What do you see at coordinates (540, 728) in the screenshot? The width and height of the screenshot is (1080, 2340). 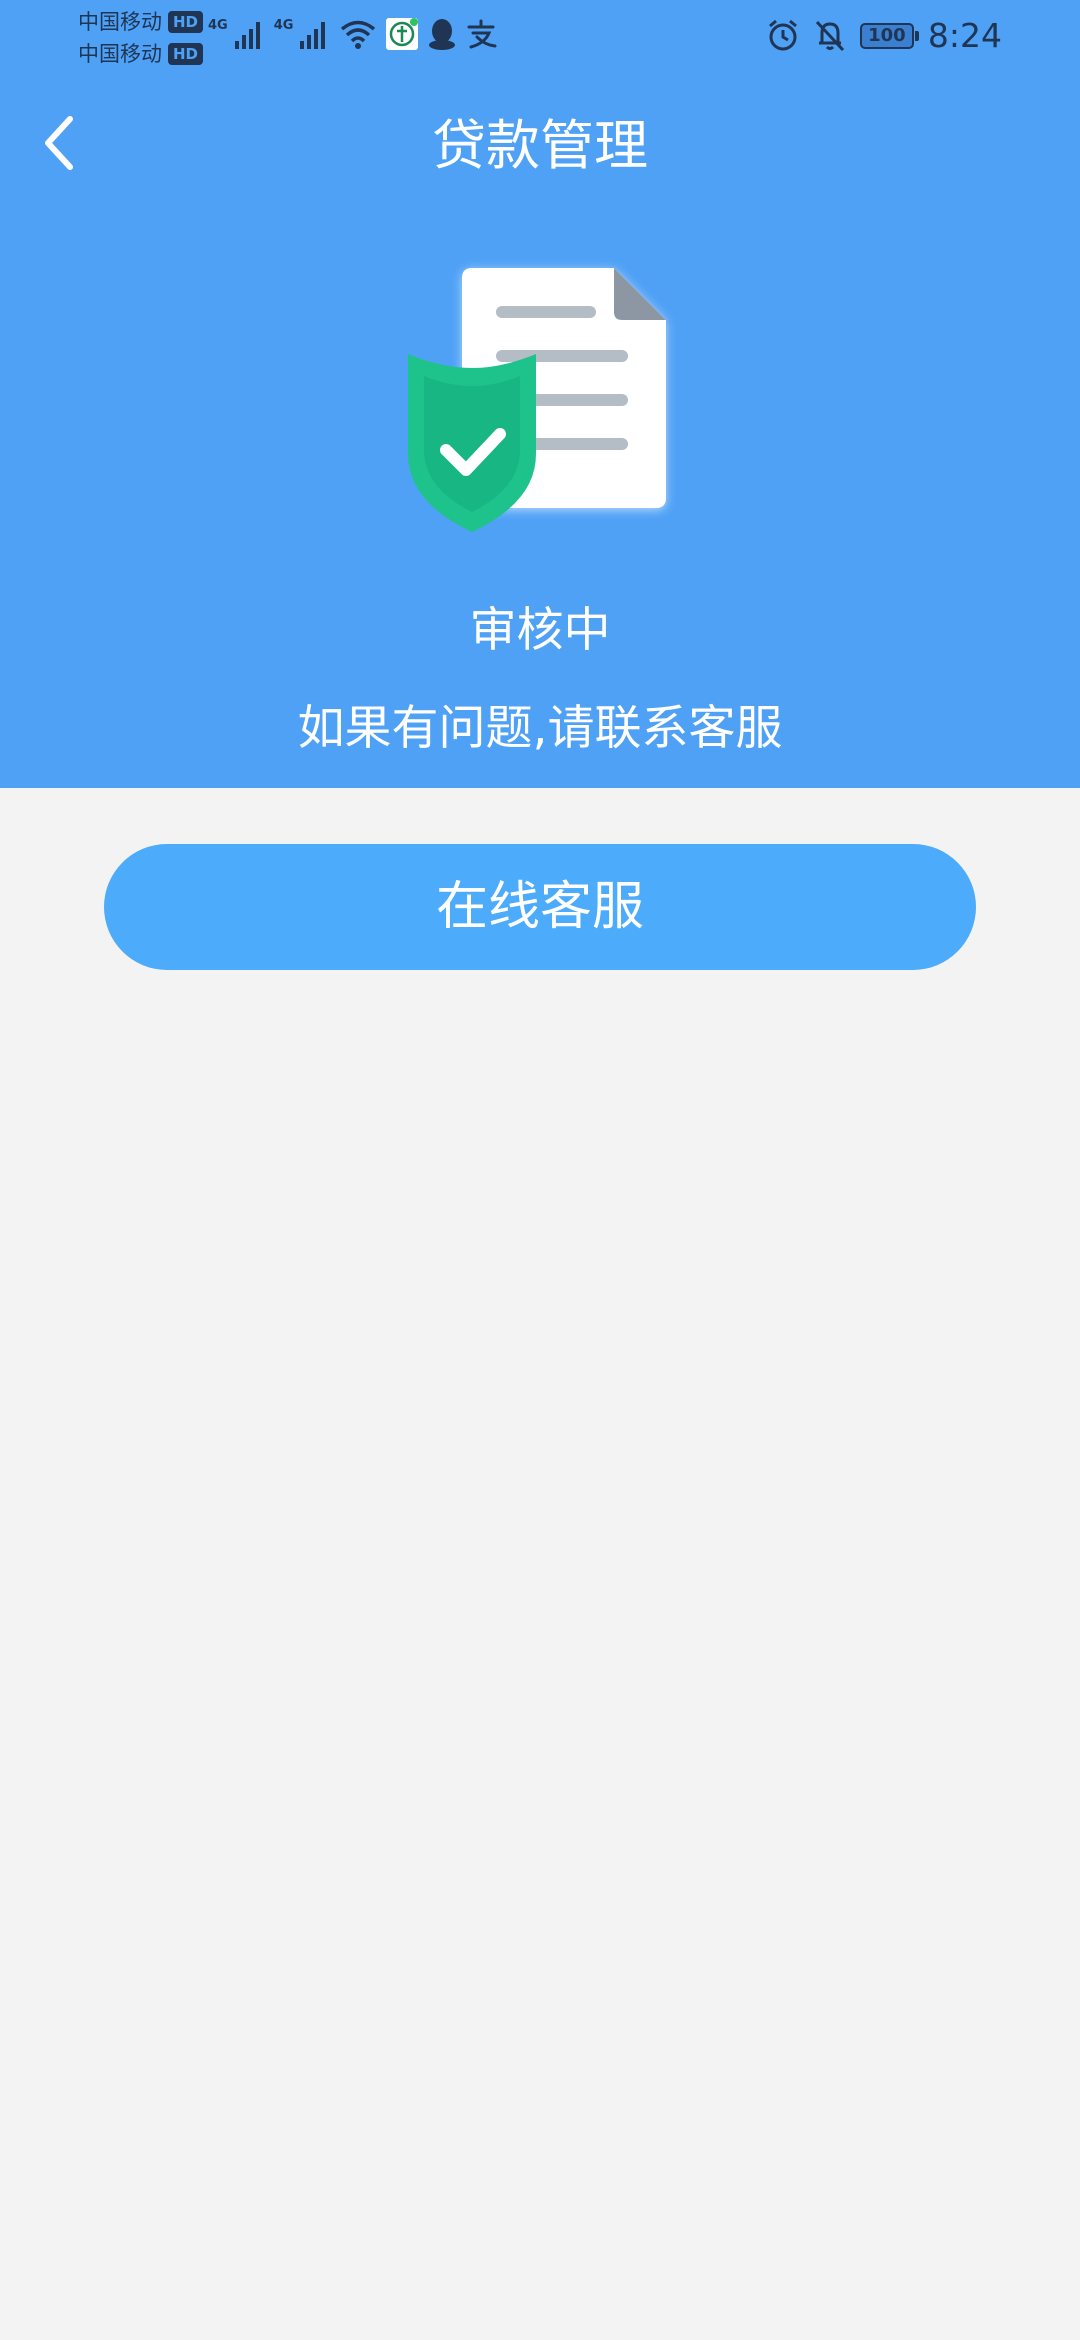 I see `help-message: 如果有问题,请联系客服` at bounding box center [540, 728].